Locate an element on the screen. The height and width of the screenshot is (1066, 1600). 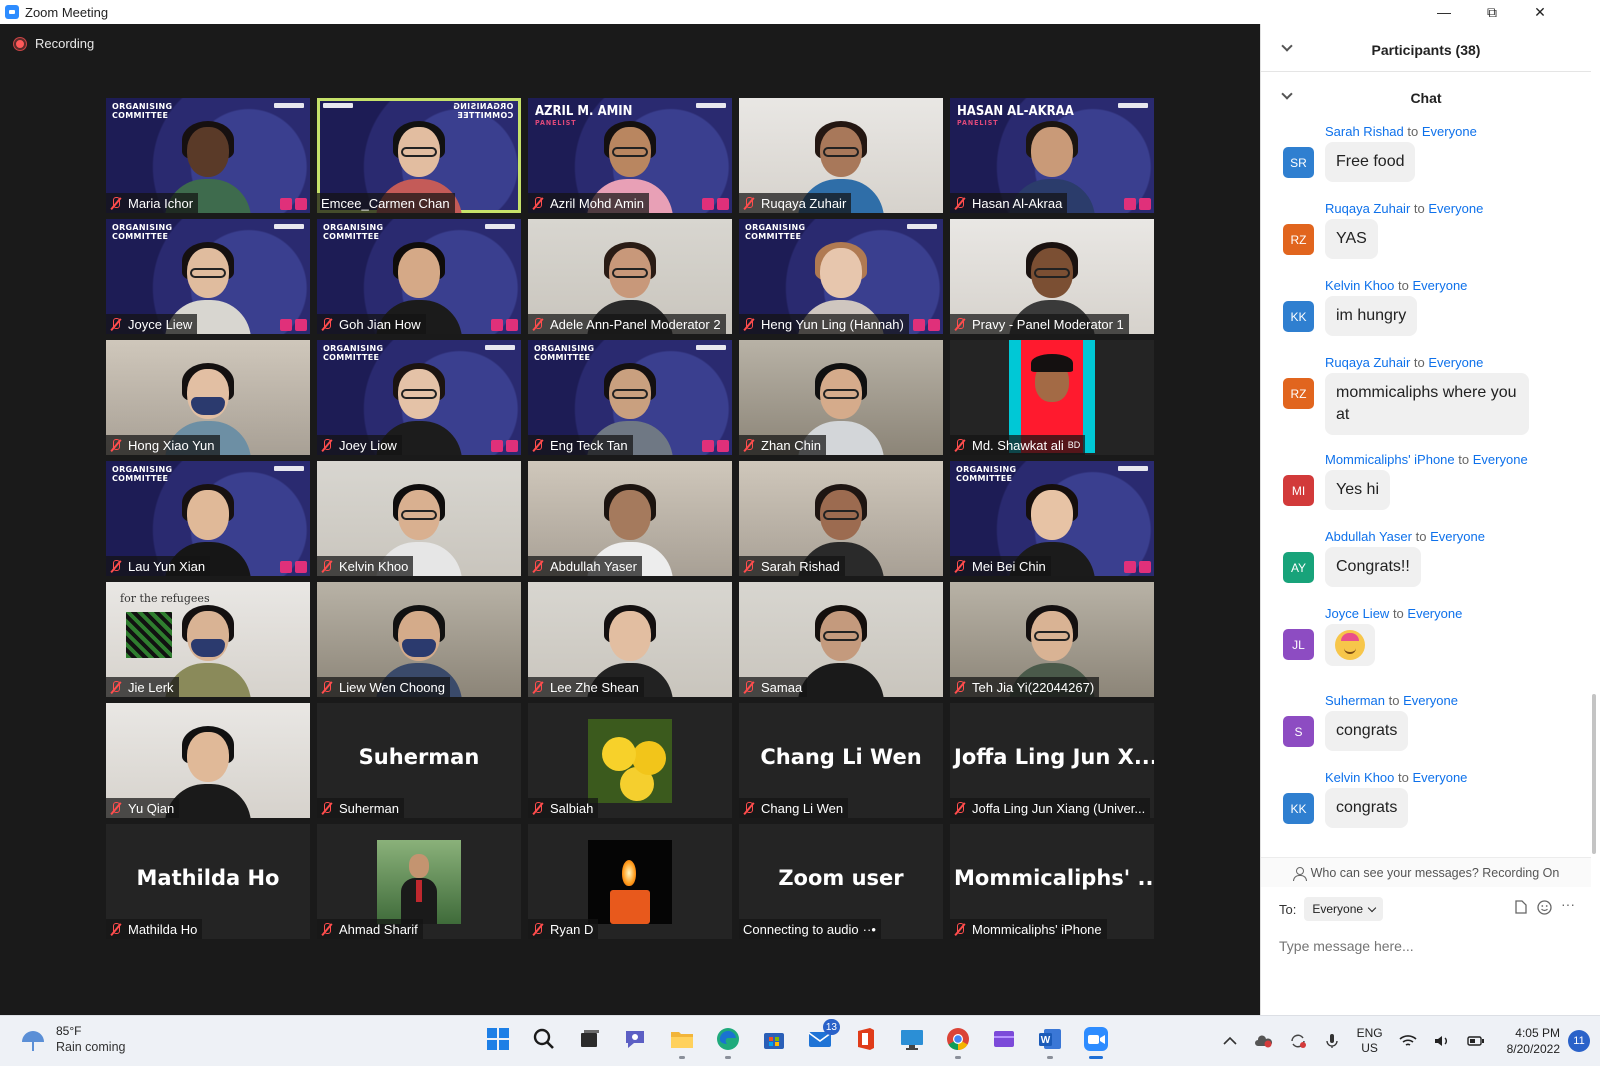
message-bubble: mommicaliphs where you at is located at coordinates (1427, 404).